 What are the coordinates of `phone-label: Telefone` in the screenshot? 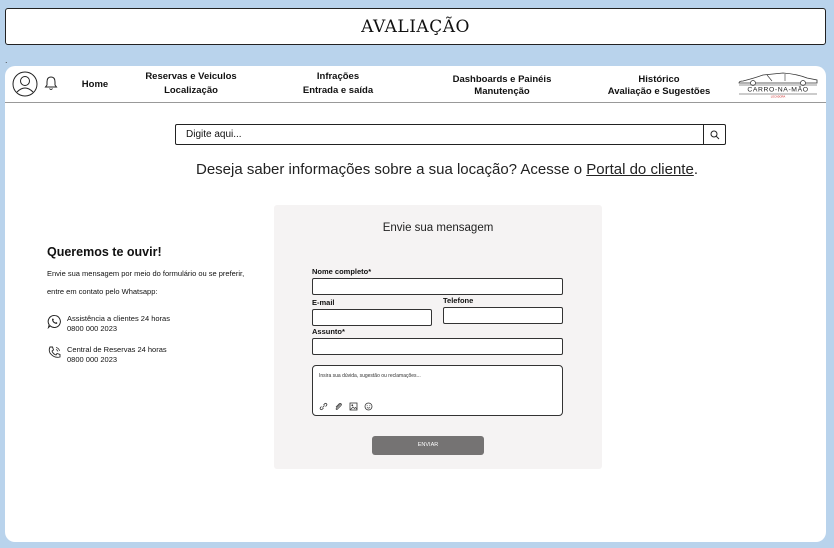 It's located at (458, 300).